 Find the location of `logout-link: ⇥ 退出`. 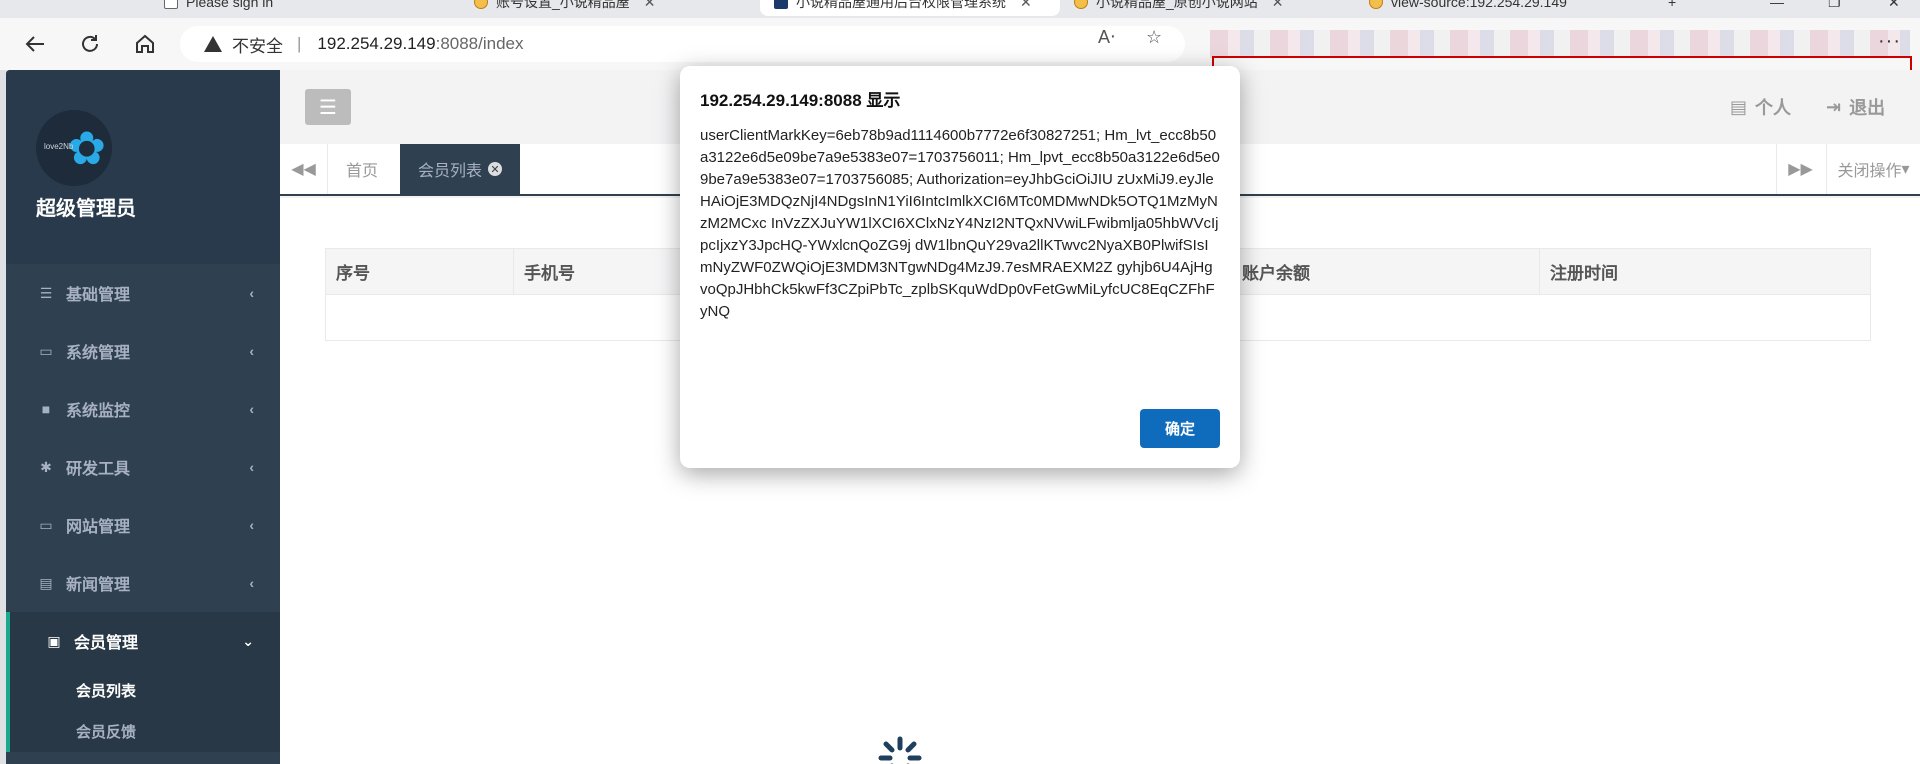

logout-link: ⇥ 退出 is located at coordinates (1855, 107).